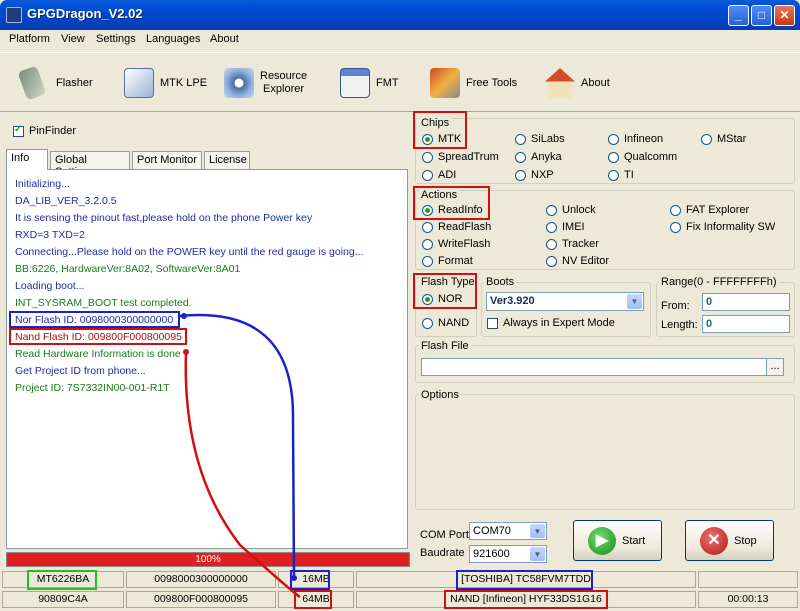 This screenshot has height=611, width=800. I want to click on tab-info: Info, so click(27, 159).